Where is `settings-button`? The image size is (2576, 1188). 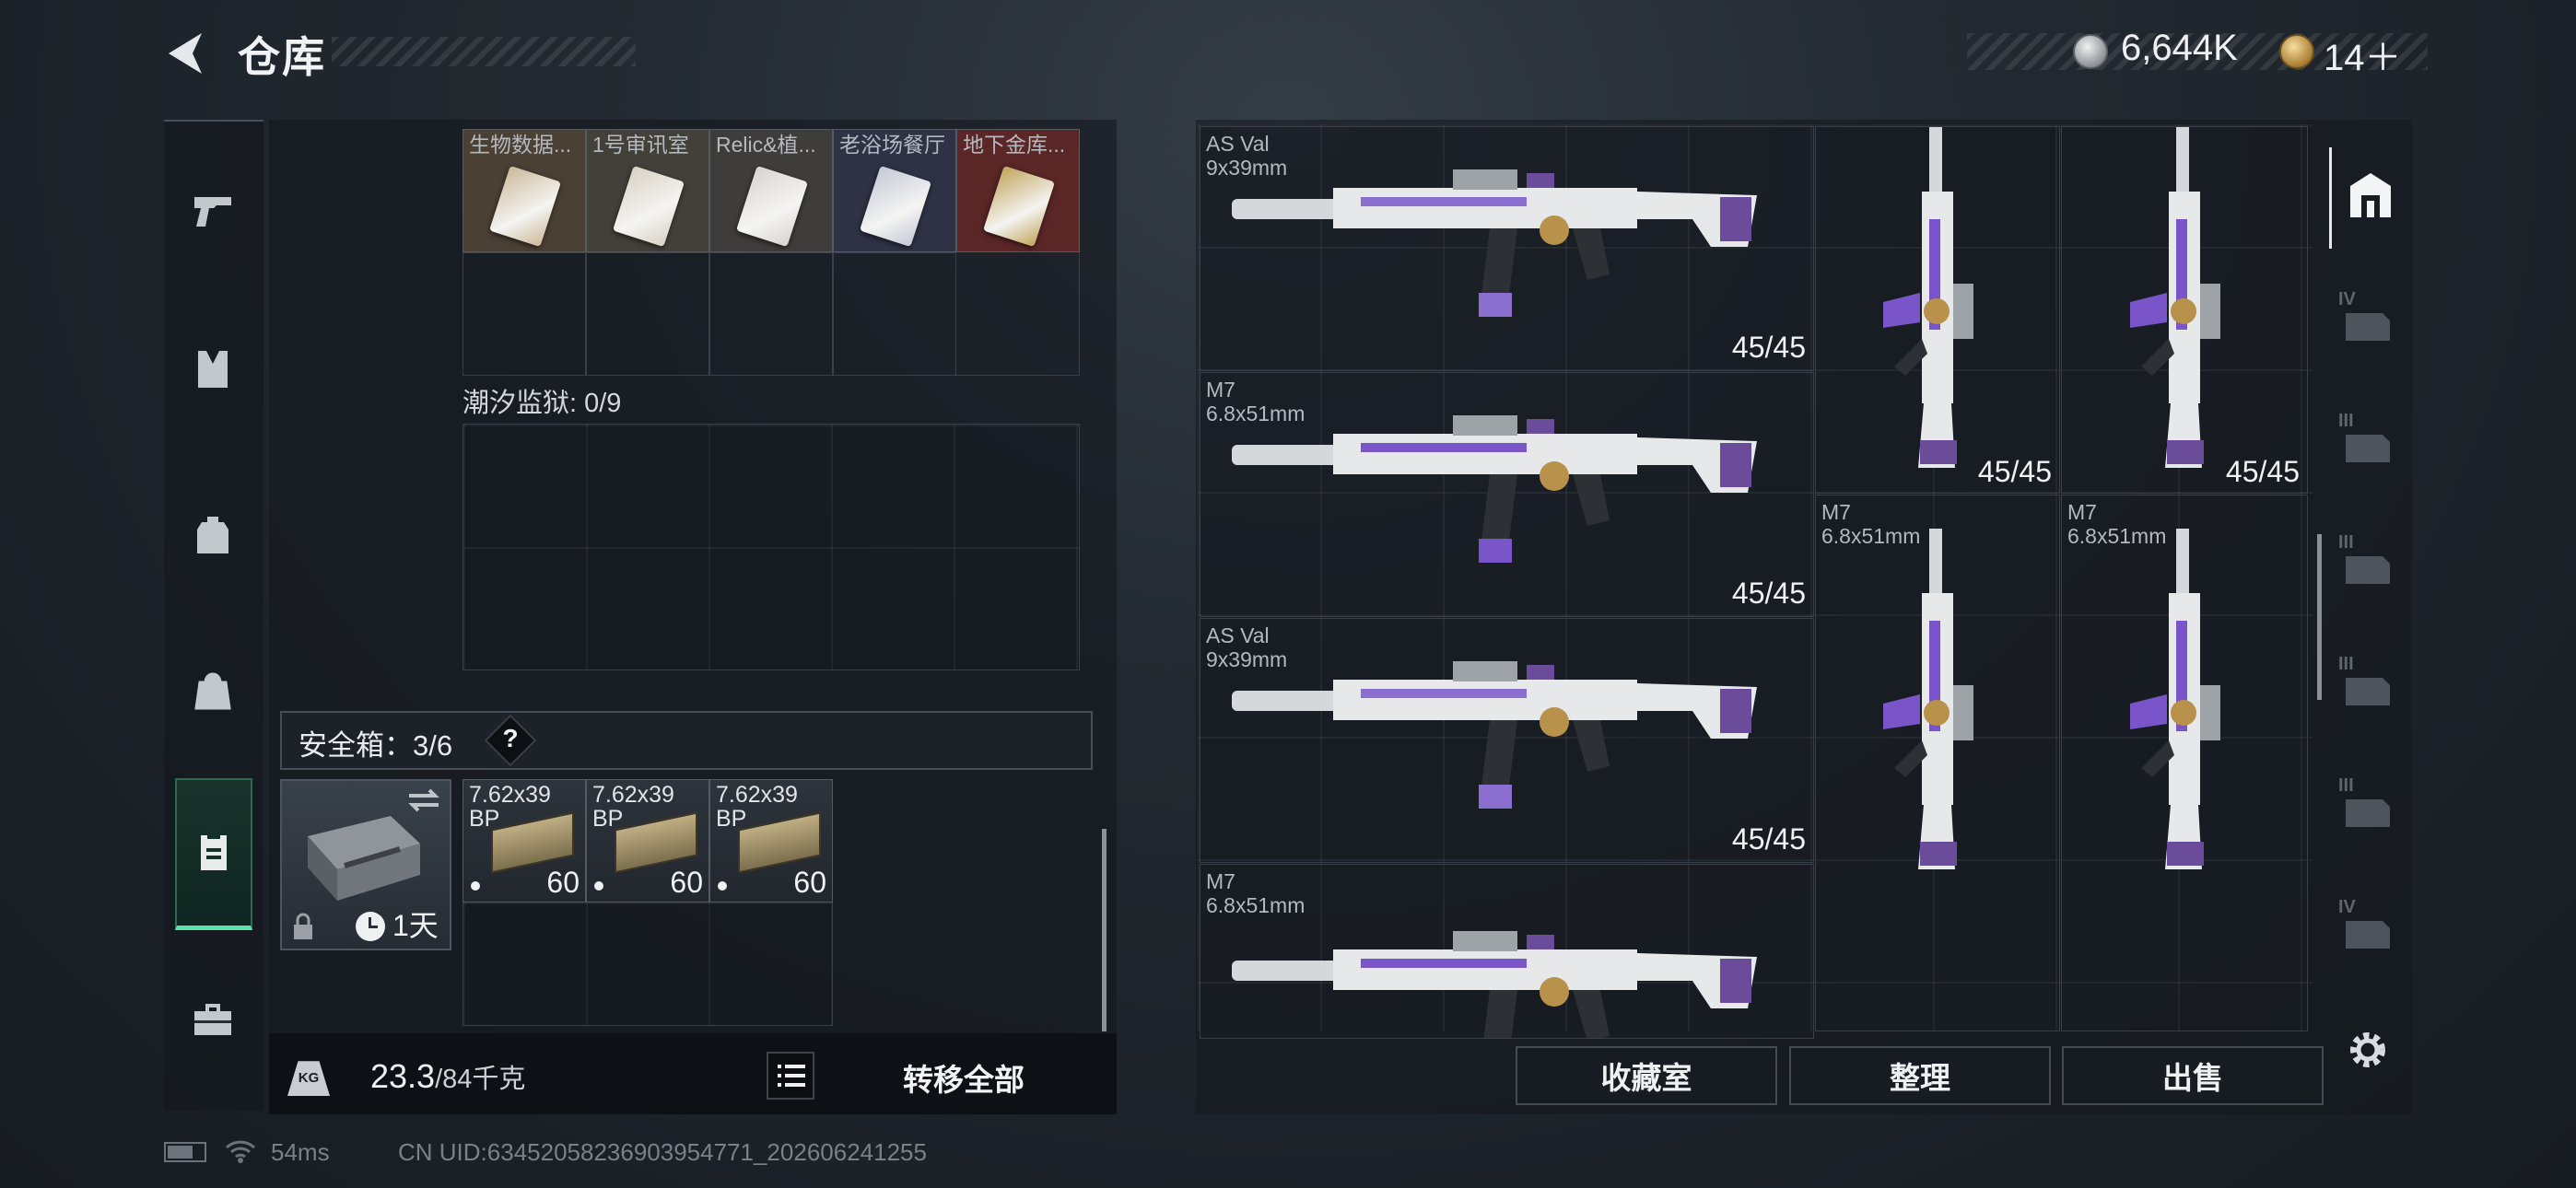 settings-button is located at coordinates (2368, 1050).